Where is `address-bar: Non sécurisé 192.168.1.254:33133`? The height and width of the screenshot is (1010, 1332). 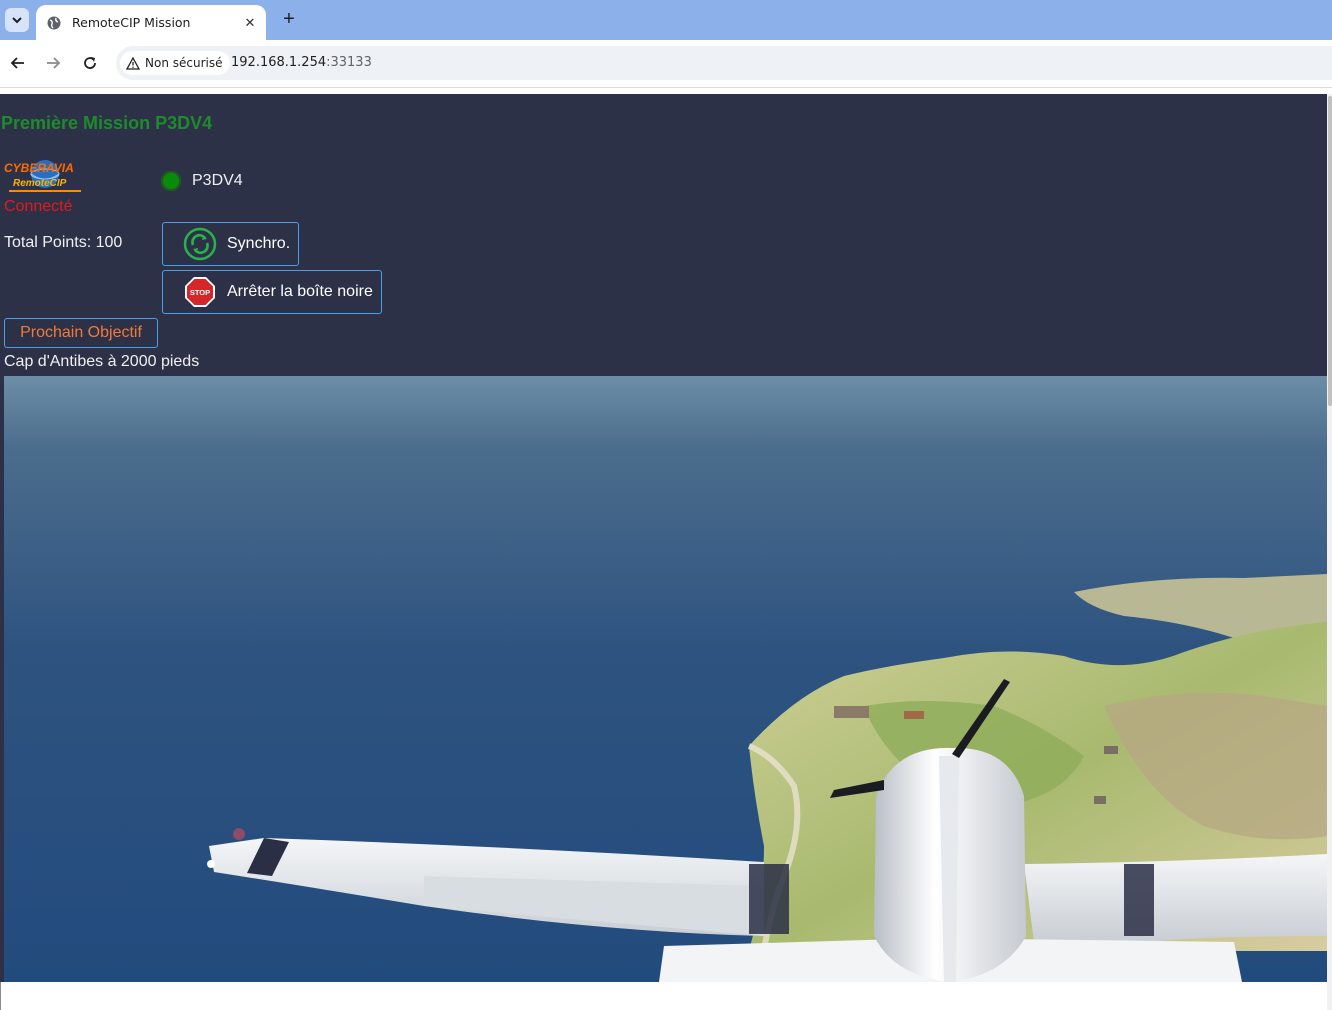
address-bar: Non sécurisé 192.168.1.254:33133 is located at coordinates (724, 63).